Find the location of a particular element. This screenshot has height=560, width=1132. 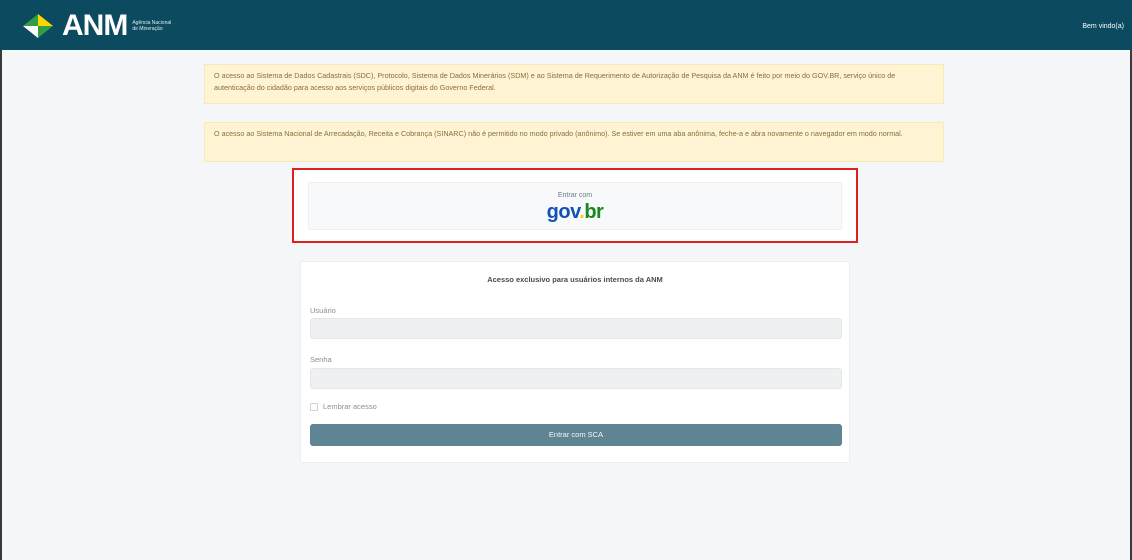

govbr-logo: gov.br is located at coordinates (575, 212).